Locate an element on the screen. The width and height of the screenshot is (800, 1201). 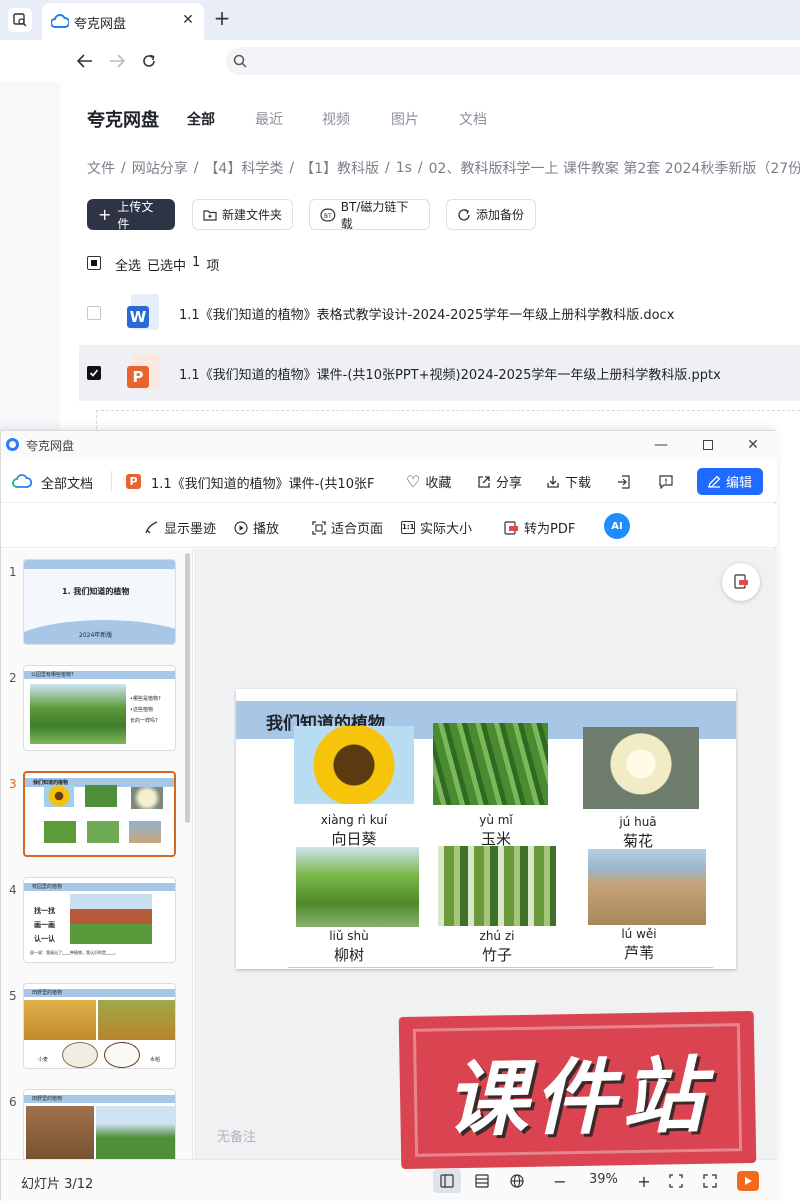
plus-icon: + is located at coordinates (105, 214).